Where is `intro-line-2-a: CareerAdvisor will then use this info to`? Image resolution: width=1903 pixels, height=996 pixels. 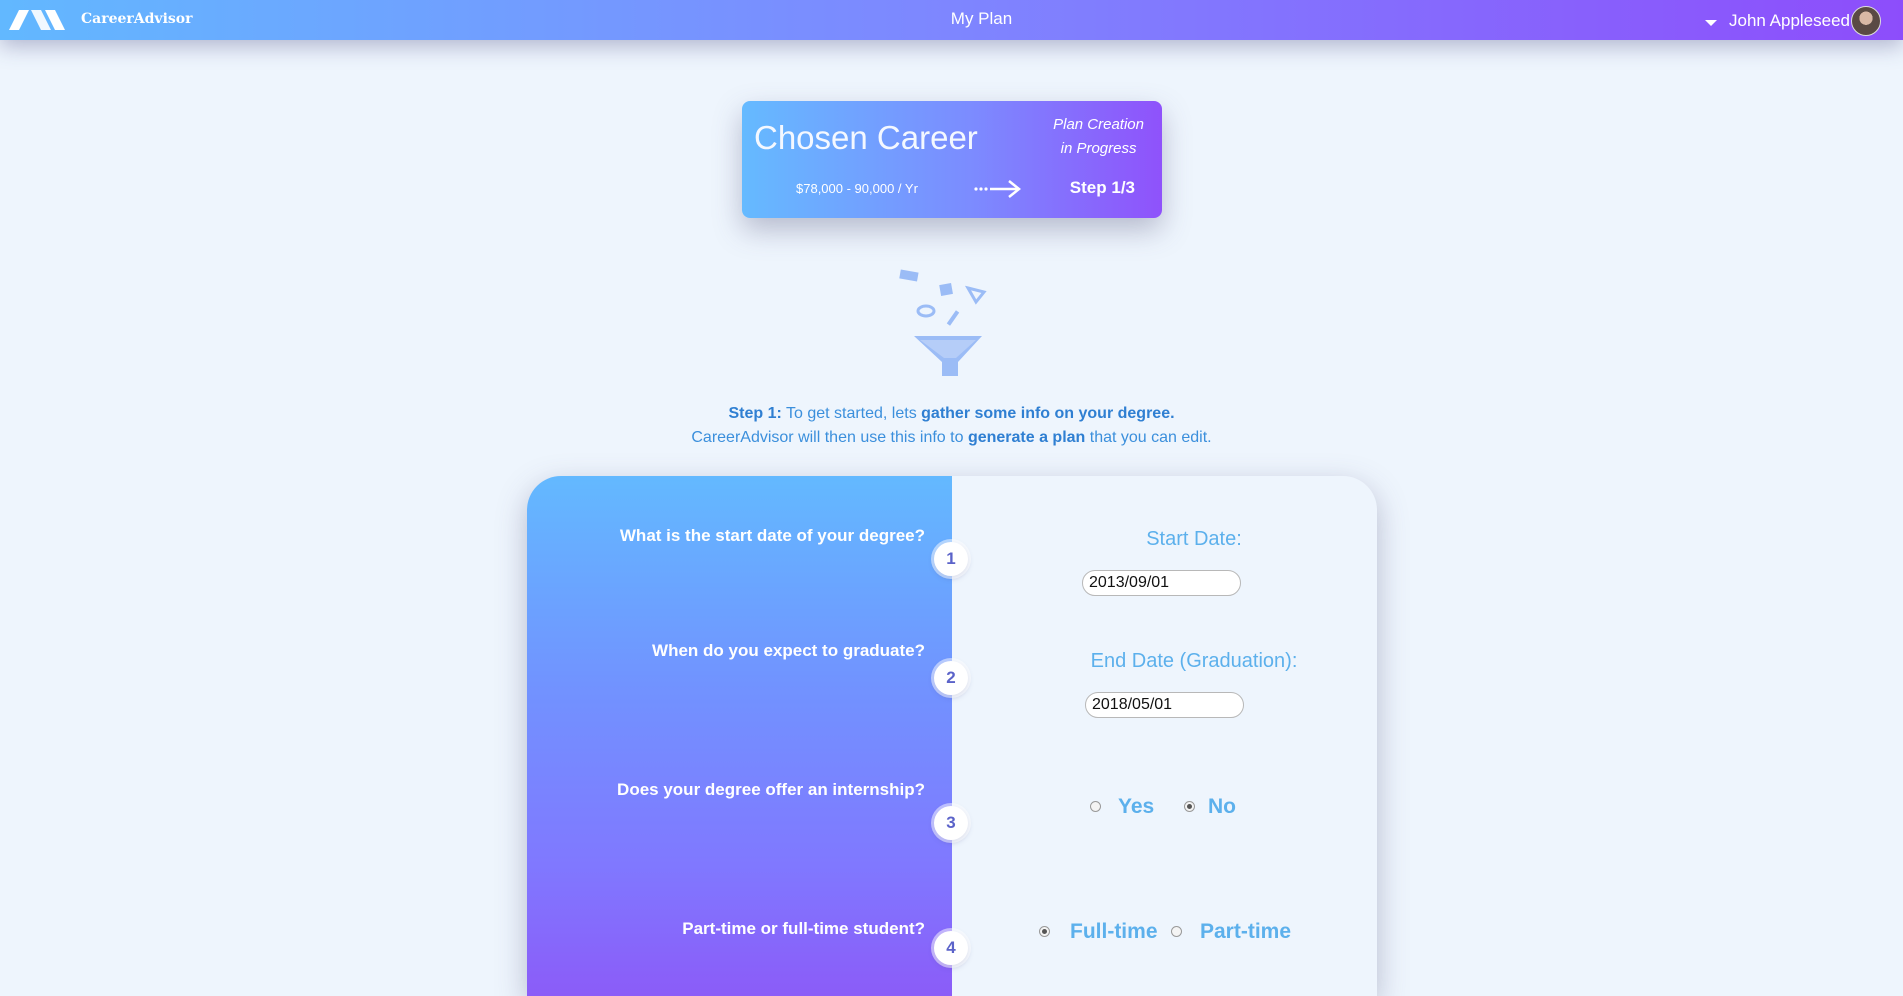
intro-line-2-a: CareerAdvisor will then use this info to is located at coordinates (829, 437).